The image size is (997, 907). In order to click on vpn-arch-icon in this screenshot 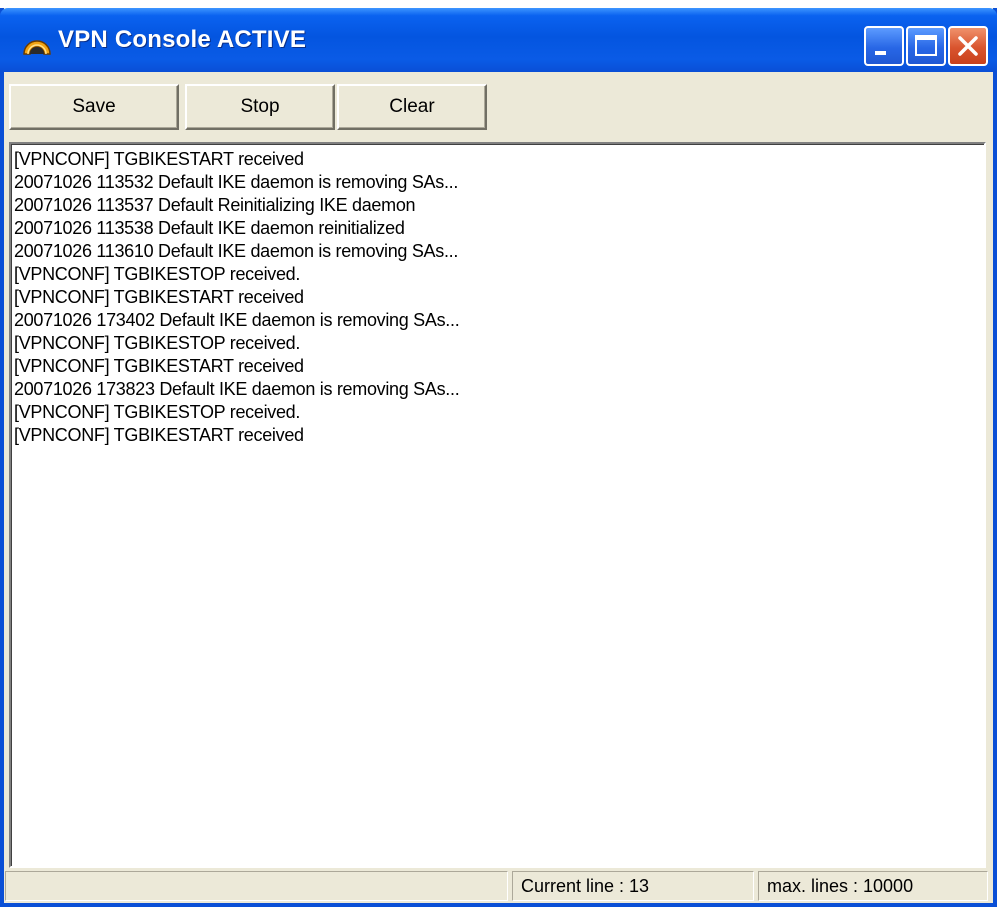, I will do `click(37, 45)`.